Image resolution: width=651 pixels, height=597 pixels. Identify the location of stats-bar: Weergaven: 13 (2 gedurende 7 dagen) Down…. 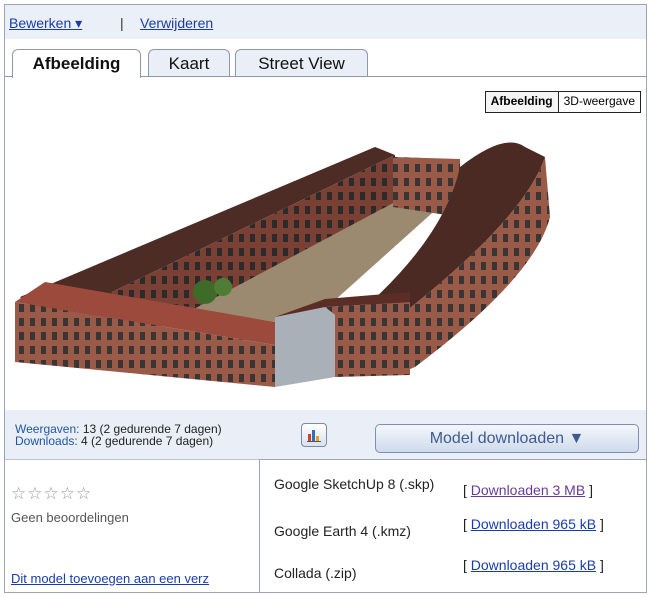
(325, 435).